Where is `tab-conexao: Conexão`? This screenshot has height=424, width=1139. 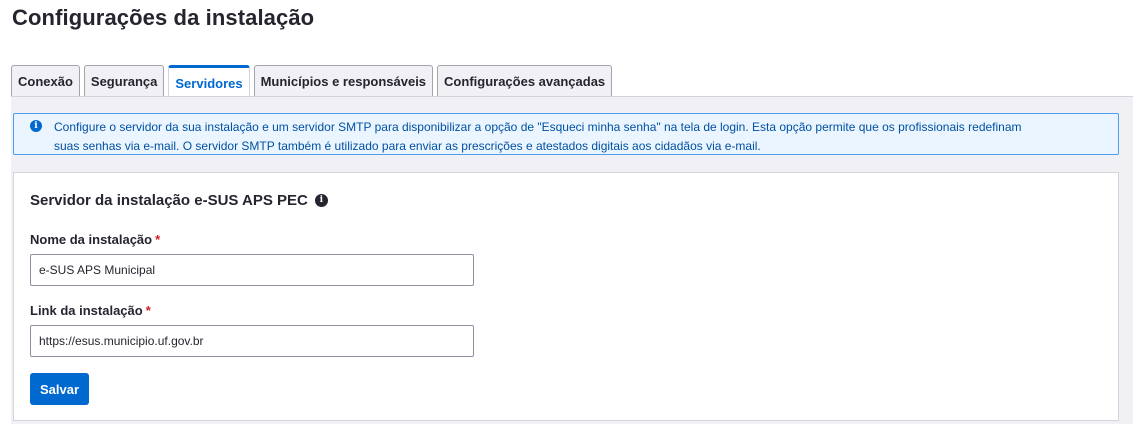
tab-conexao: Conexão is located at coordinates (45, 81).